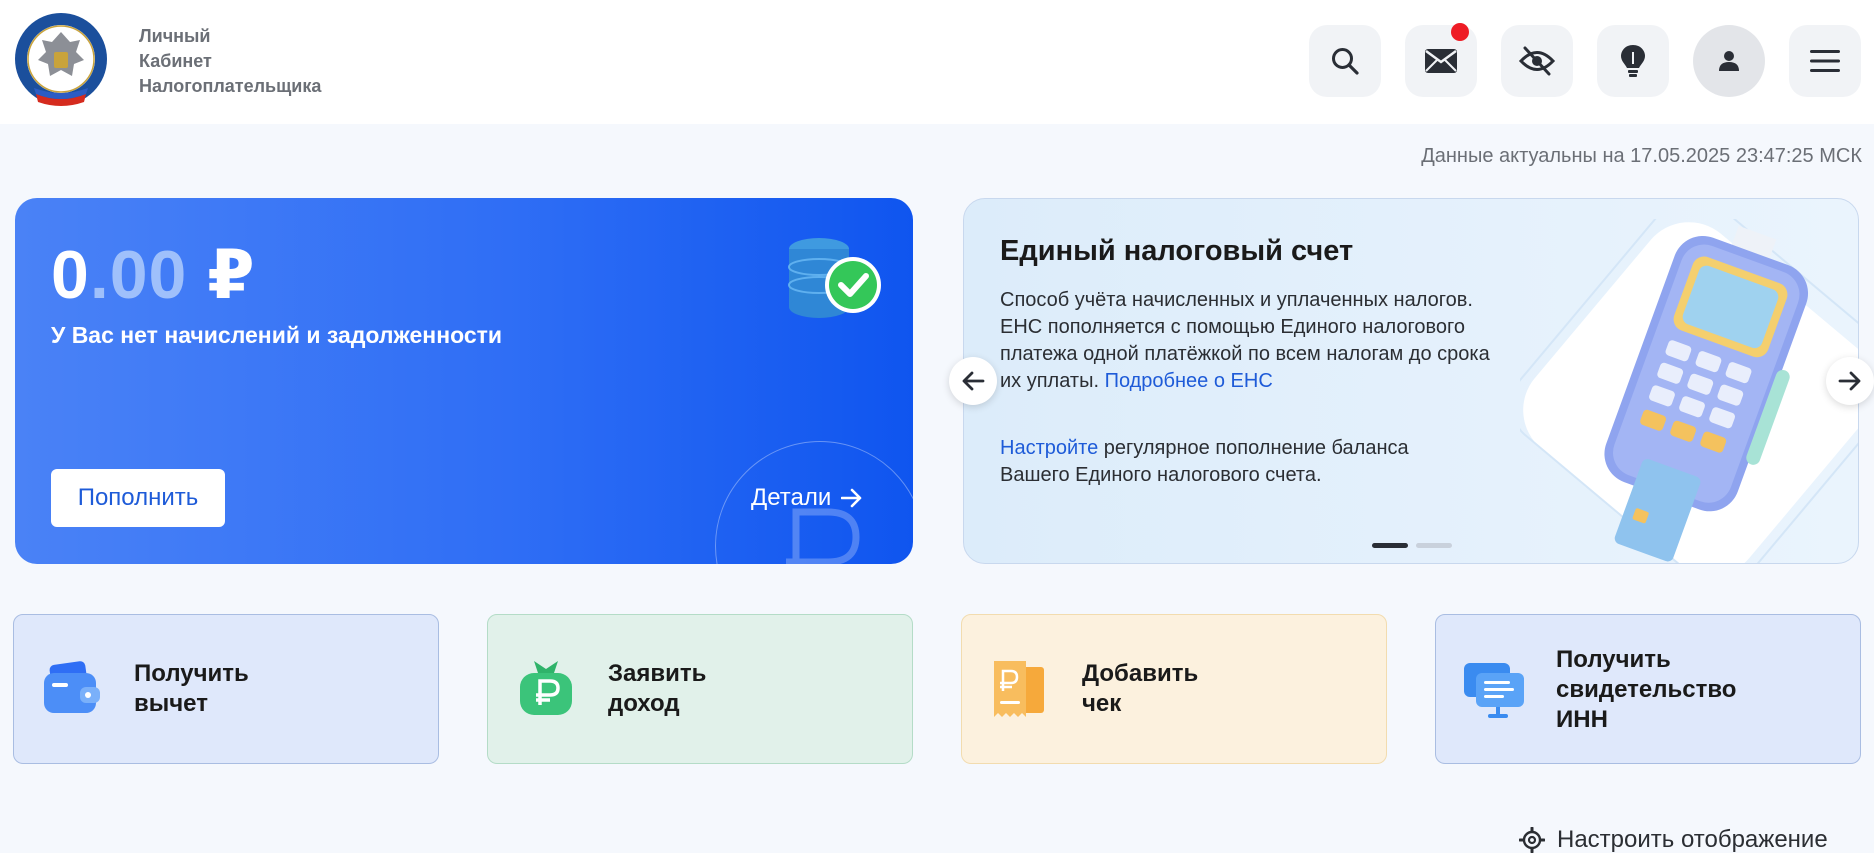 This screenshot has width=1874, height=853. I want to click on wallet-icon, so click(72, 687).